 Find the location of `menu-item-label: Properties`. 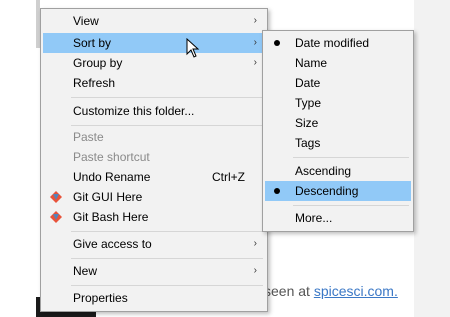

menu-item-label: Properties is located at coordinates (100, 298).